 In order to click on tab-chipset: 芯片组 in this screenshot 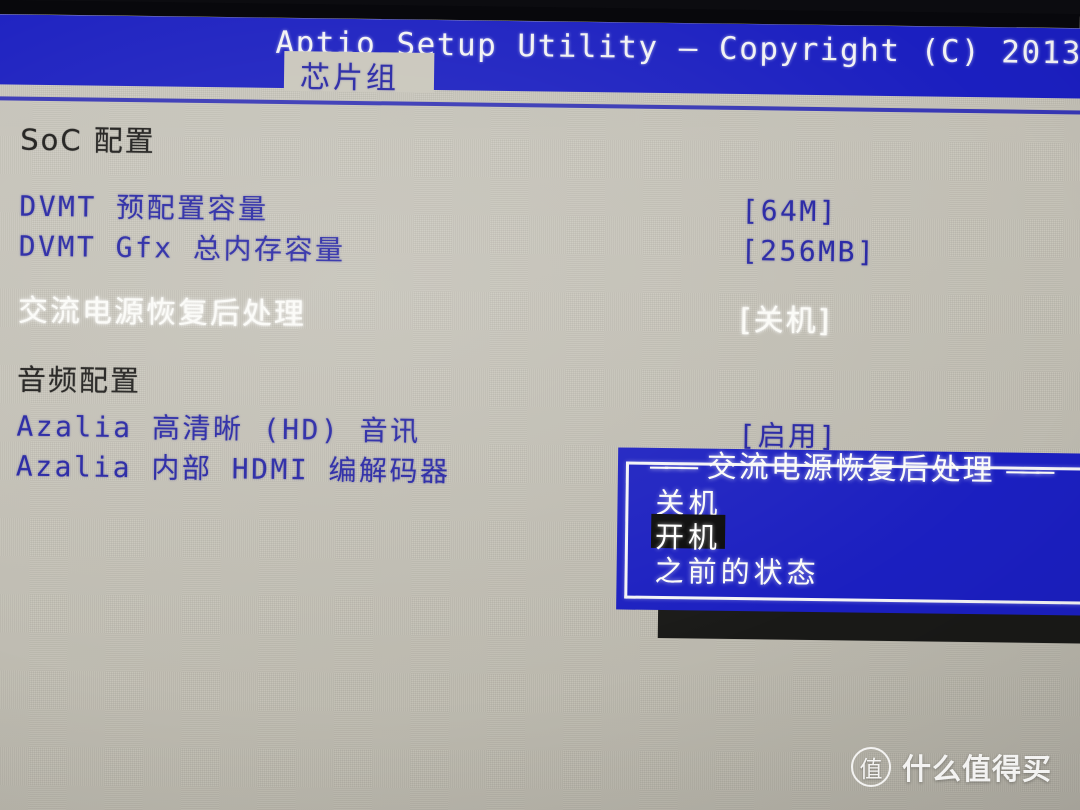, I will do `click(359, 74)`.